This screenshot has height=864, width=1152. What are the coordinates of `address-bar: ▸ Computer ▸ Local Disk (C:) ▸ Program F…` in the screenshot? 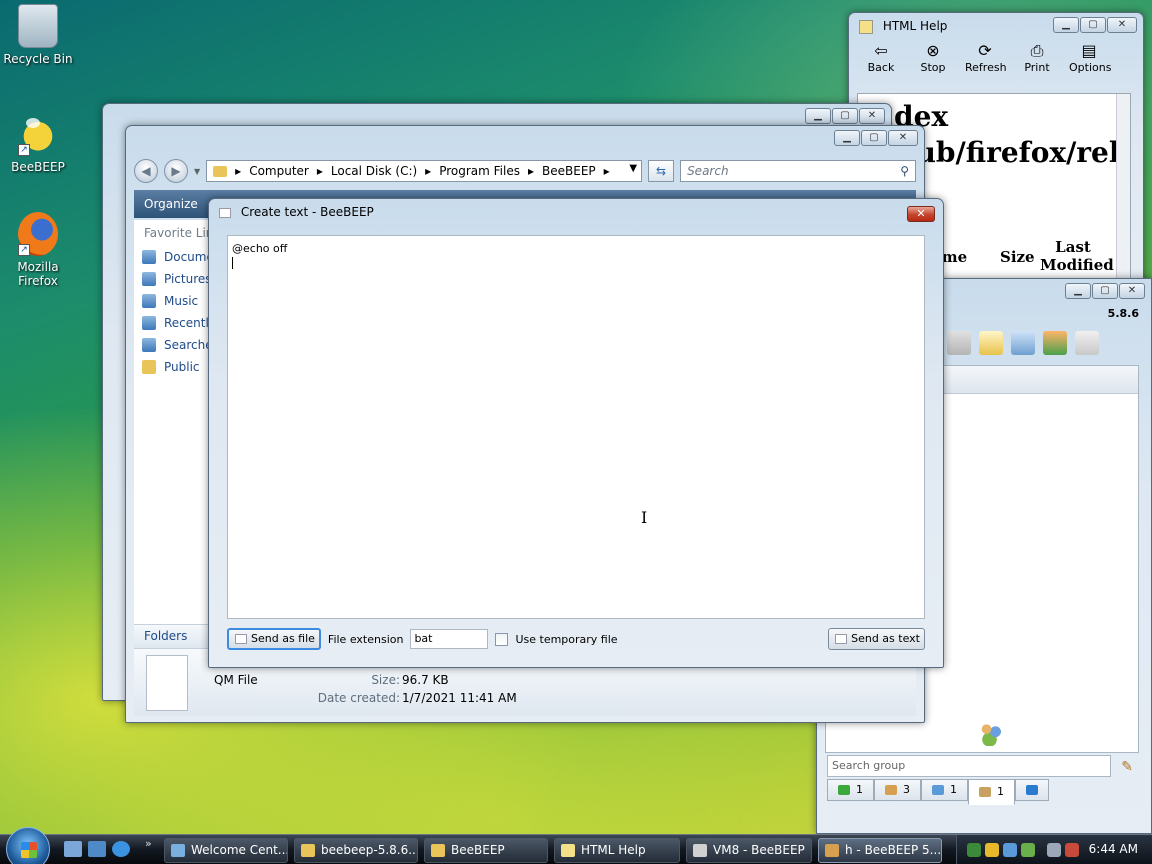 It's located at (424, 171).